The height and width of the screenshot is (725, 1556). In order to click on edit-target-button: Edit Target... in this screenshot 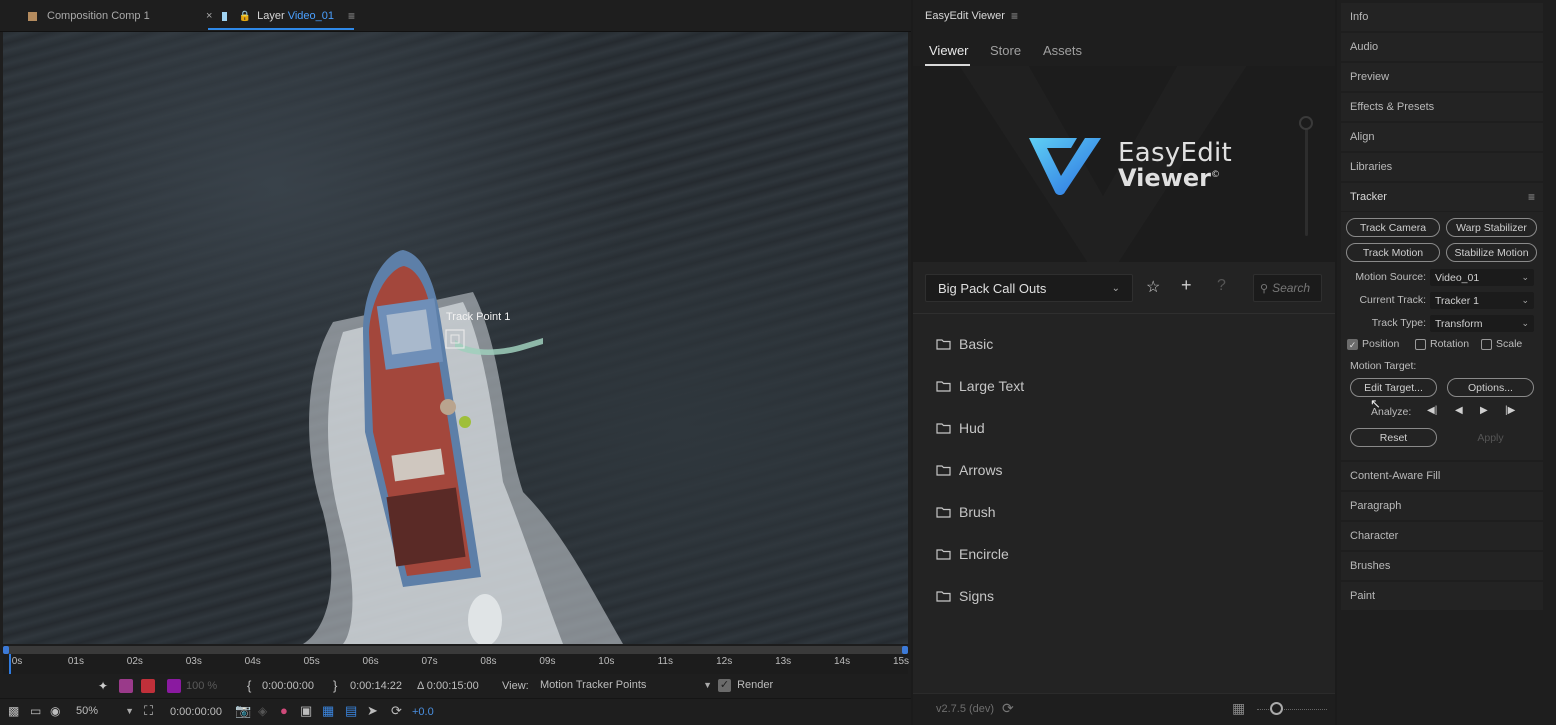, I will do `click(1393, 387)`.